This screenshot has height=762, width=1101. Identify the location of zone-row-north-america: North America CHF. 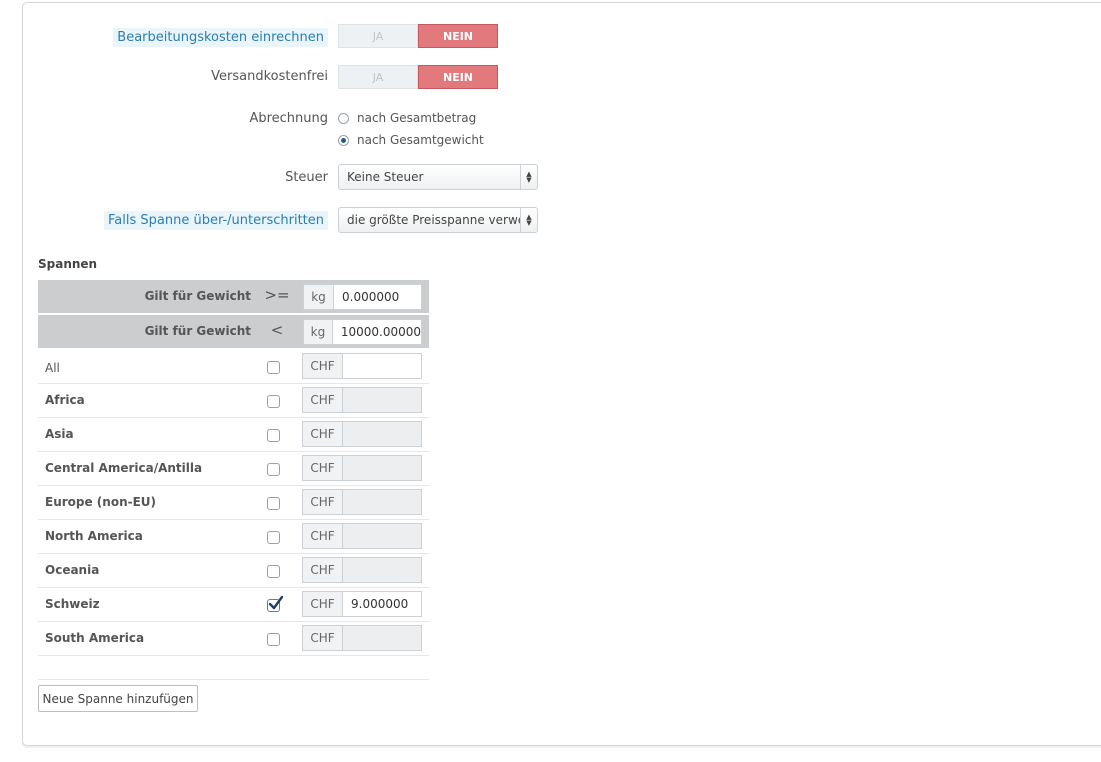
(233, 537).